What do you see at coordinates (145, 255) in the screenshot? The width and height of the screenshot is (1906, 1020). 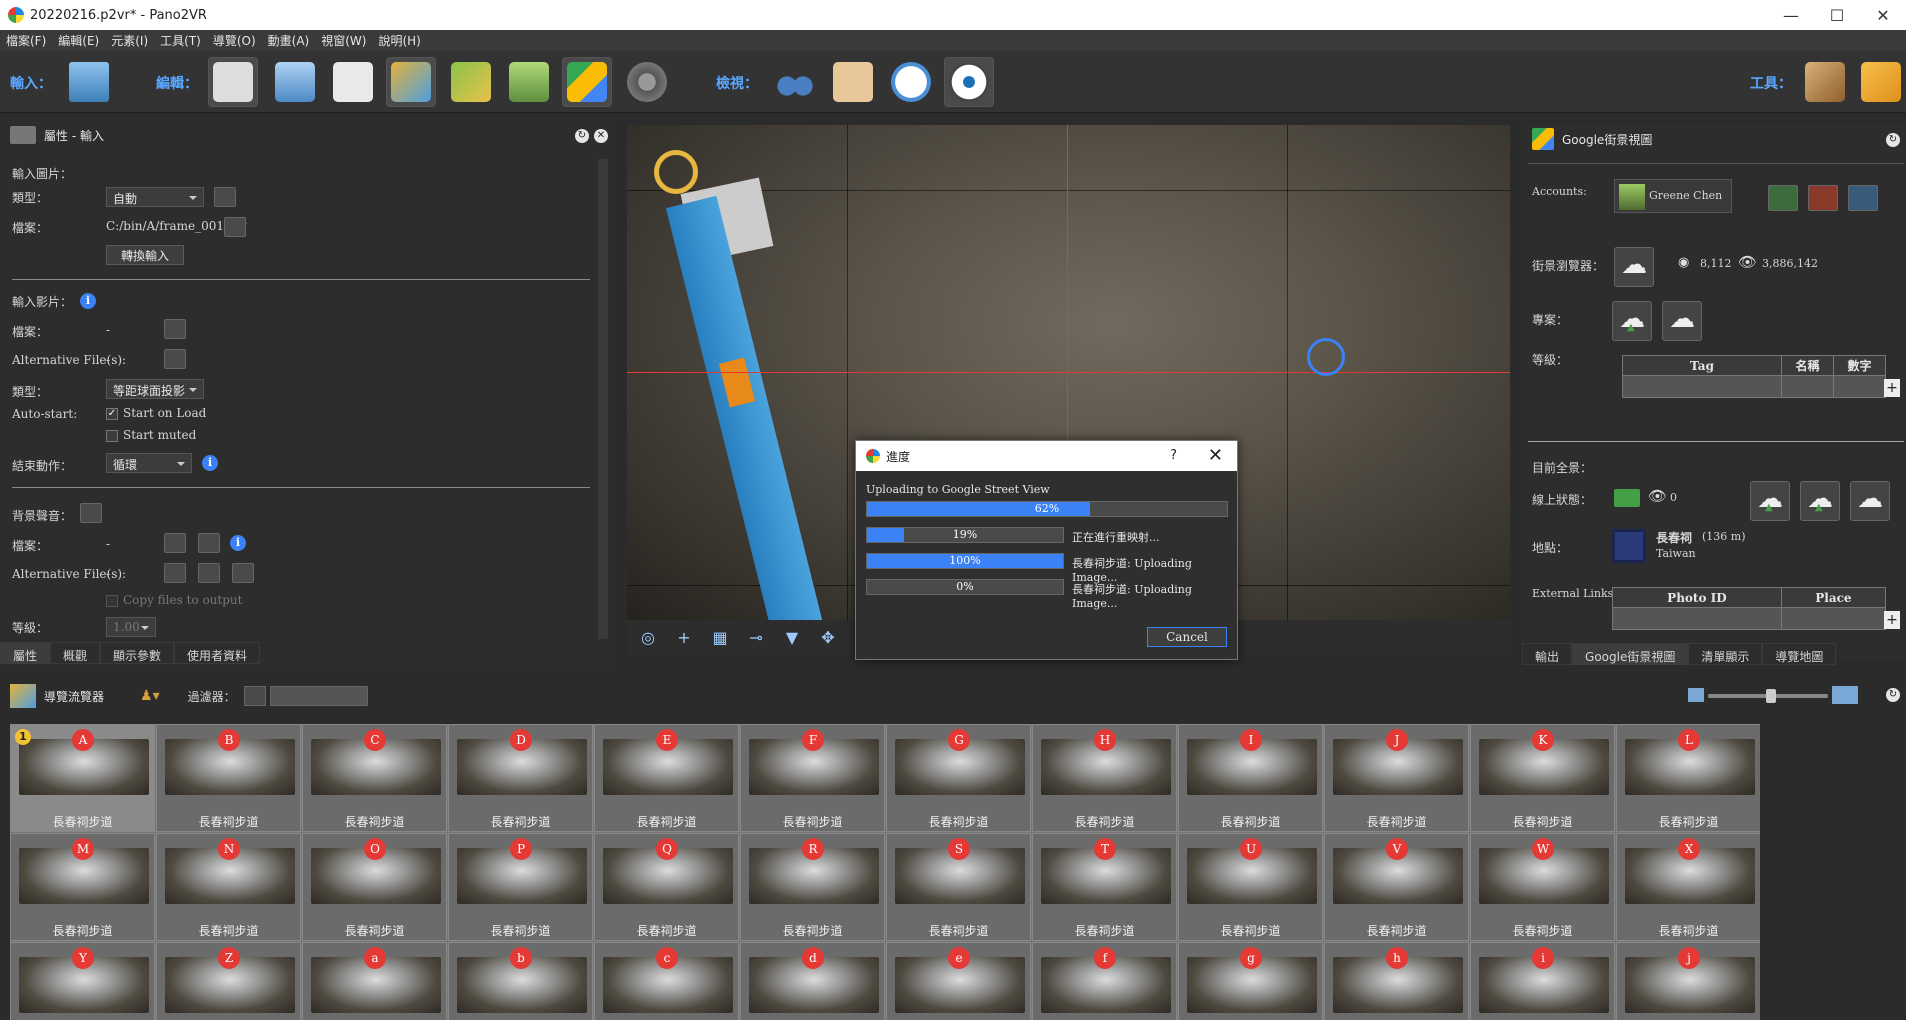 I see `convert-input-button: 轉換輸入` at bounding box center [145, 255].